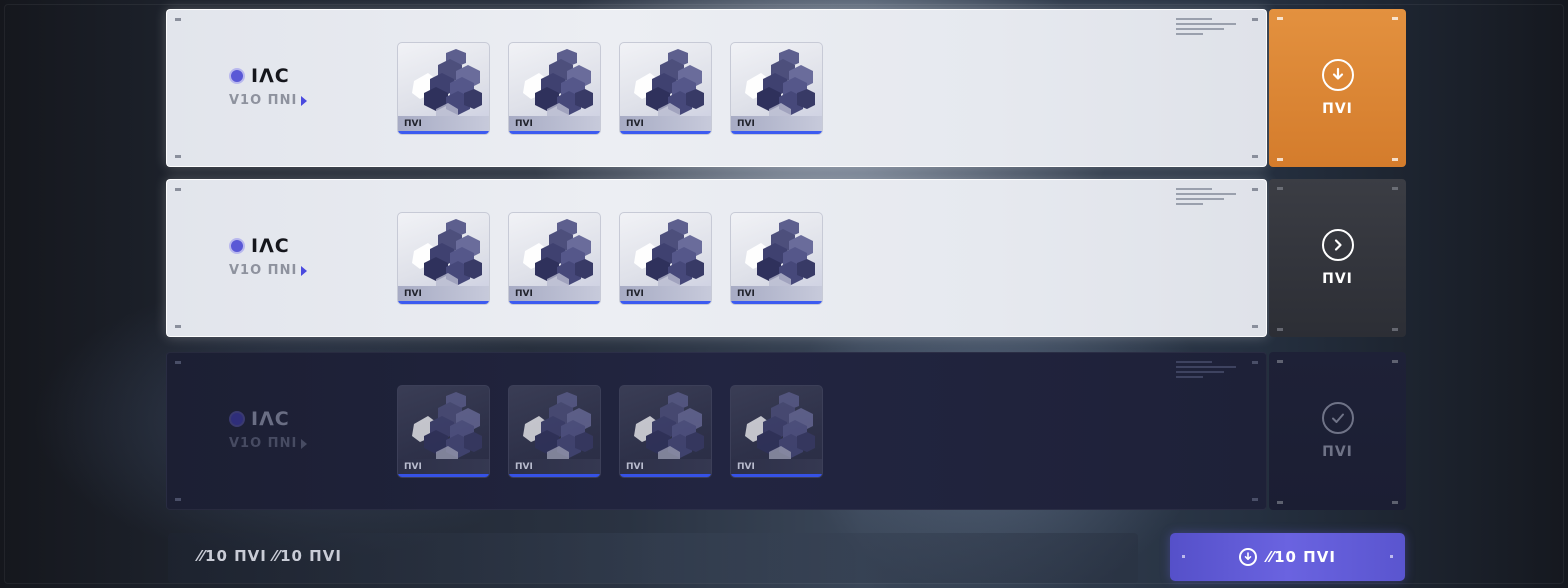 The image size is (1568, 588). Describe the element at coordinates (653, 558) in the screenshot. I see `footer-bar: ⁄⁄10 ΠVI ⁄⁄10 ΠVI` at that location.